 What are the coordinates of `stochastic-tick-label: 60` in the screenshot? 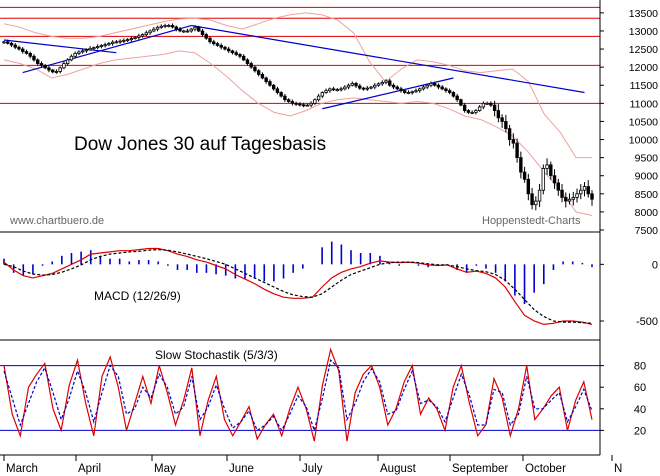 It's located at (640, 388).